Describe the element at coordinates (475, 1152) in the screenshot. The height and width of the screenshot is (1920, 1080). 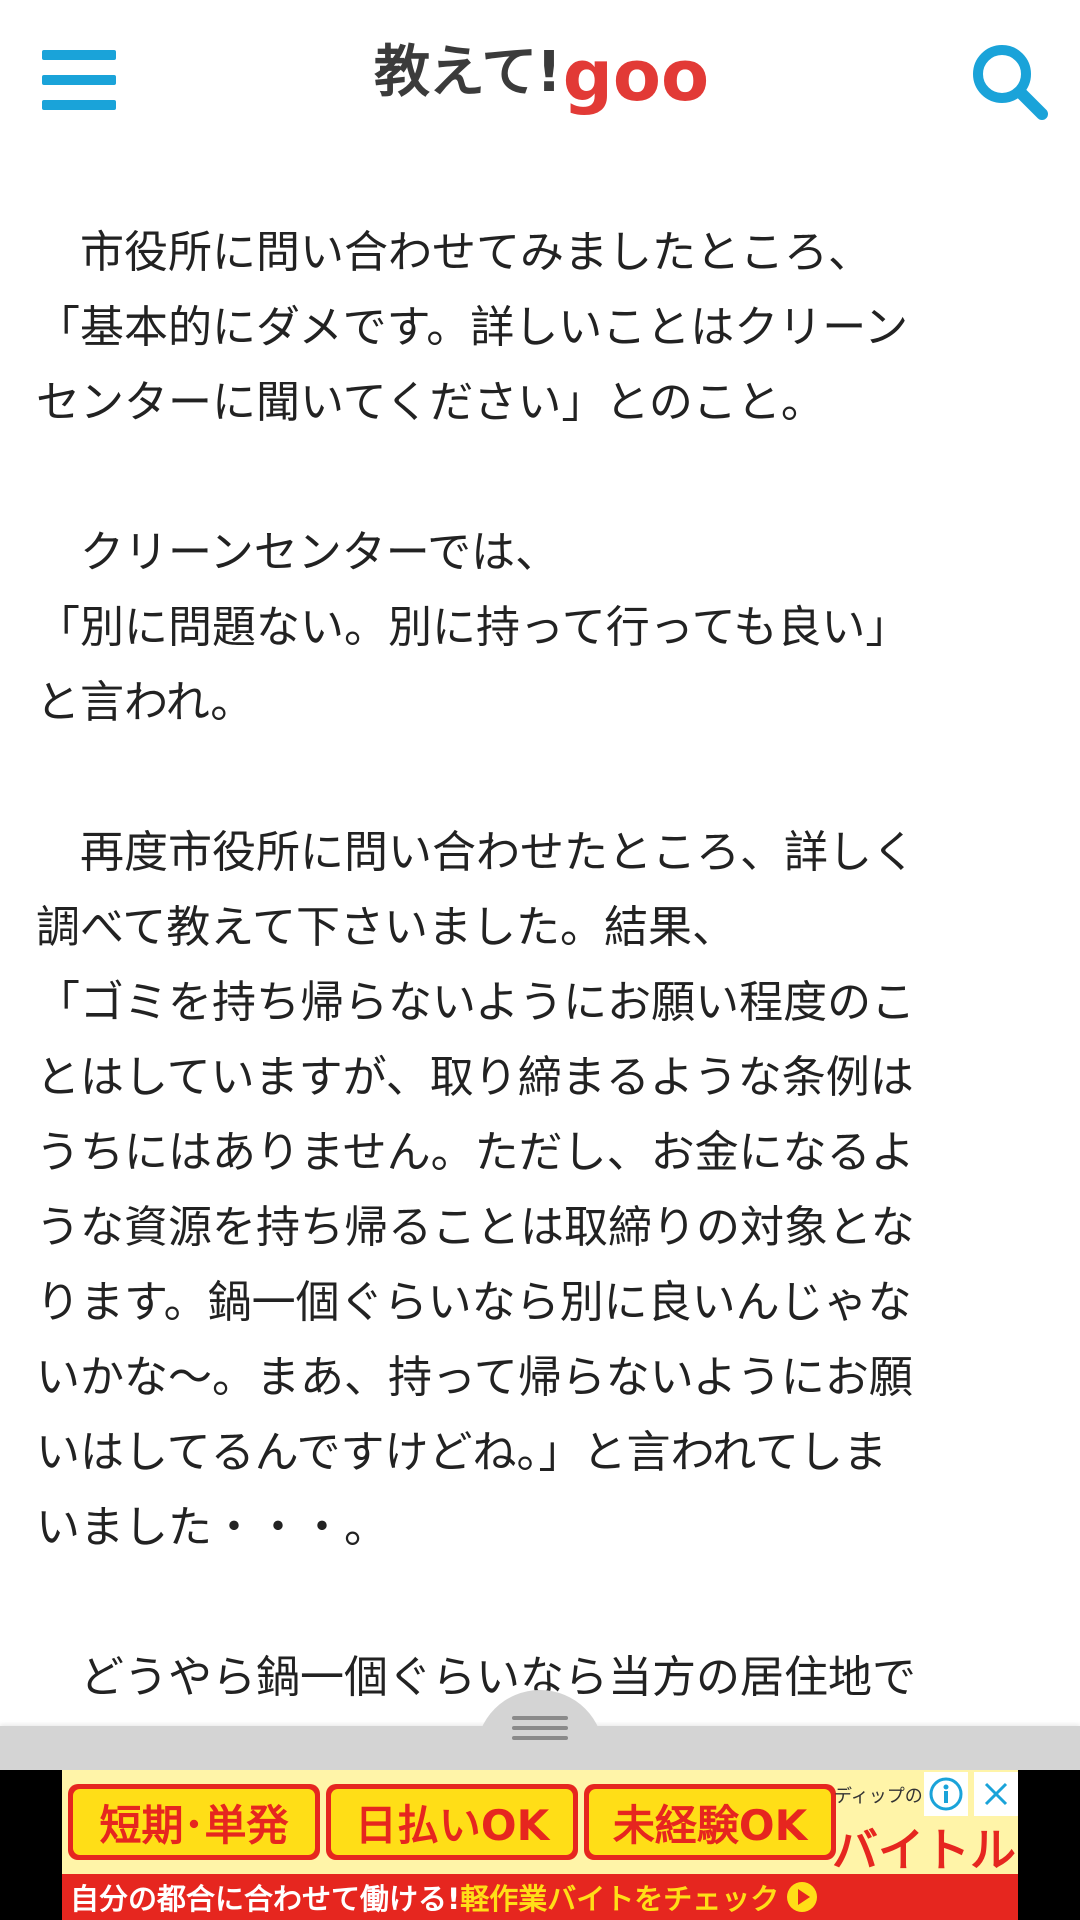
I see `text-line: うちにはありません。ただし、お金になるよ` at that location.